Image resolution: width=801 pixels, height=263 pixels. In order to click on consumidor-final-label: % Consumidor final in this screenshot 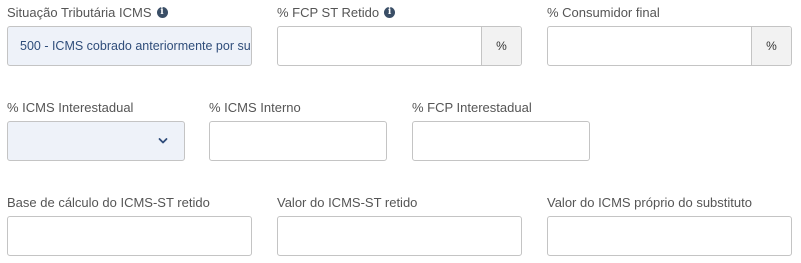, I will do `click(603, 12)`.